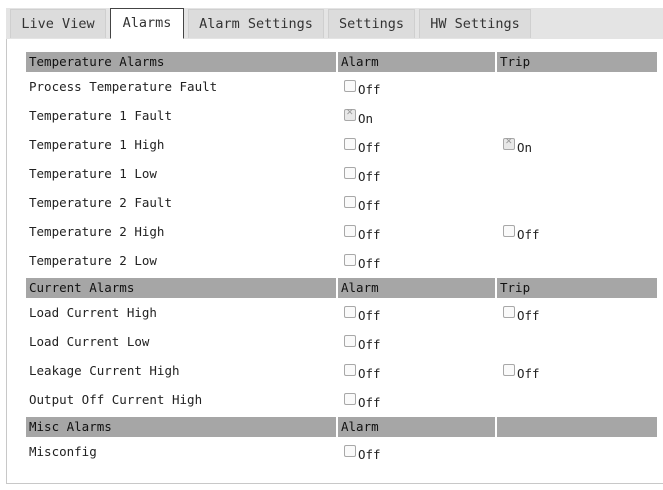 The width and height of the screenshot is (663, 490). I want to click on alarm-row: Temperature 2 High Off Off, so click(341, 232).